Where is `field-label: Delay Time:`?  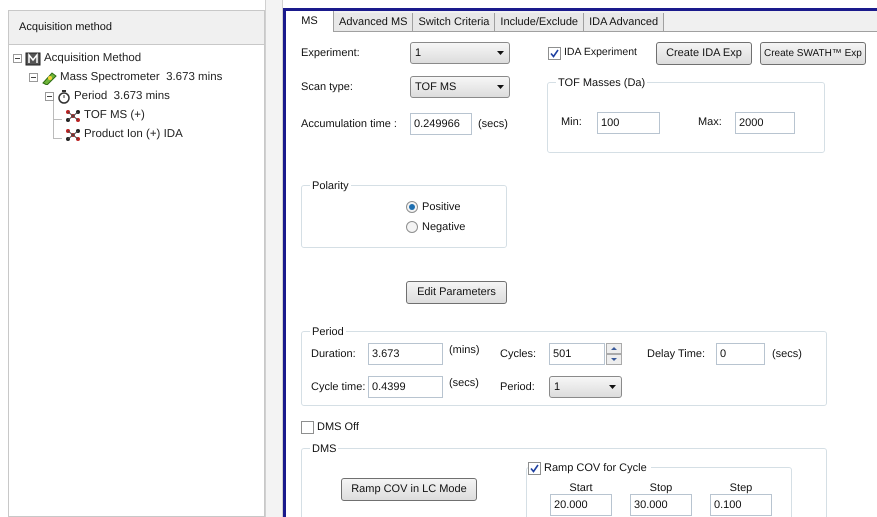
field-label: Delay Time: is located at coordinates (676, 354).